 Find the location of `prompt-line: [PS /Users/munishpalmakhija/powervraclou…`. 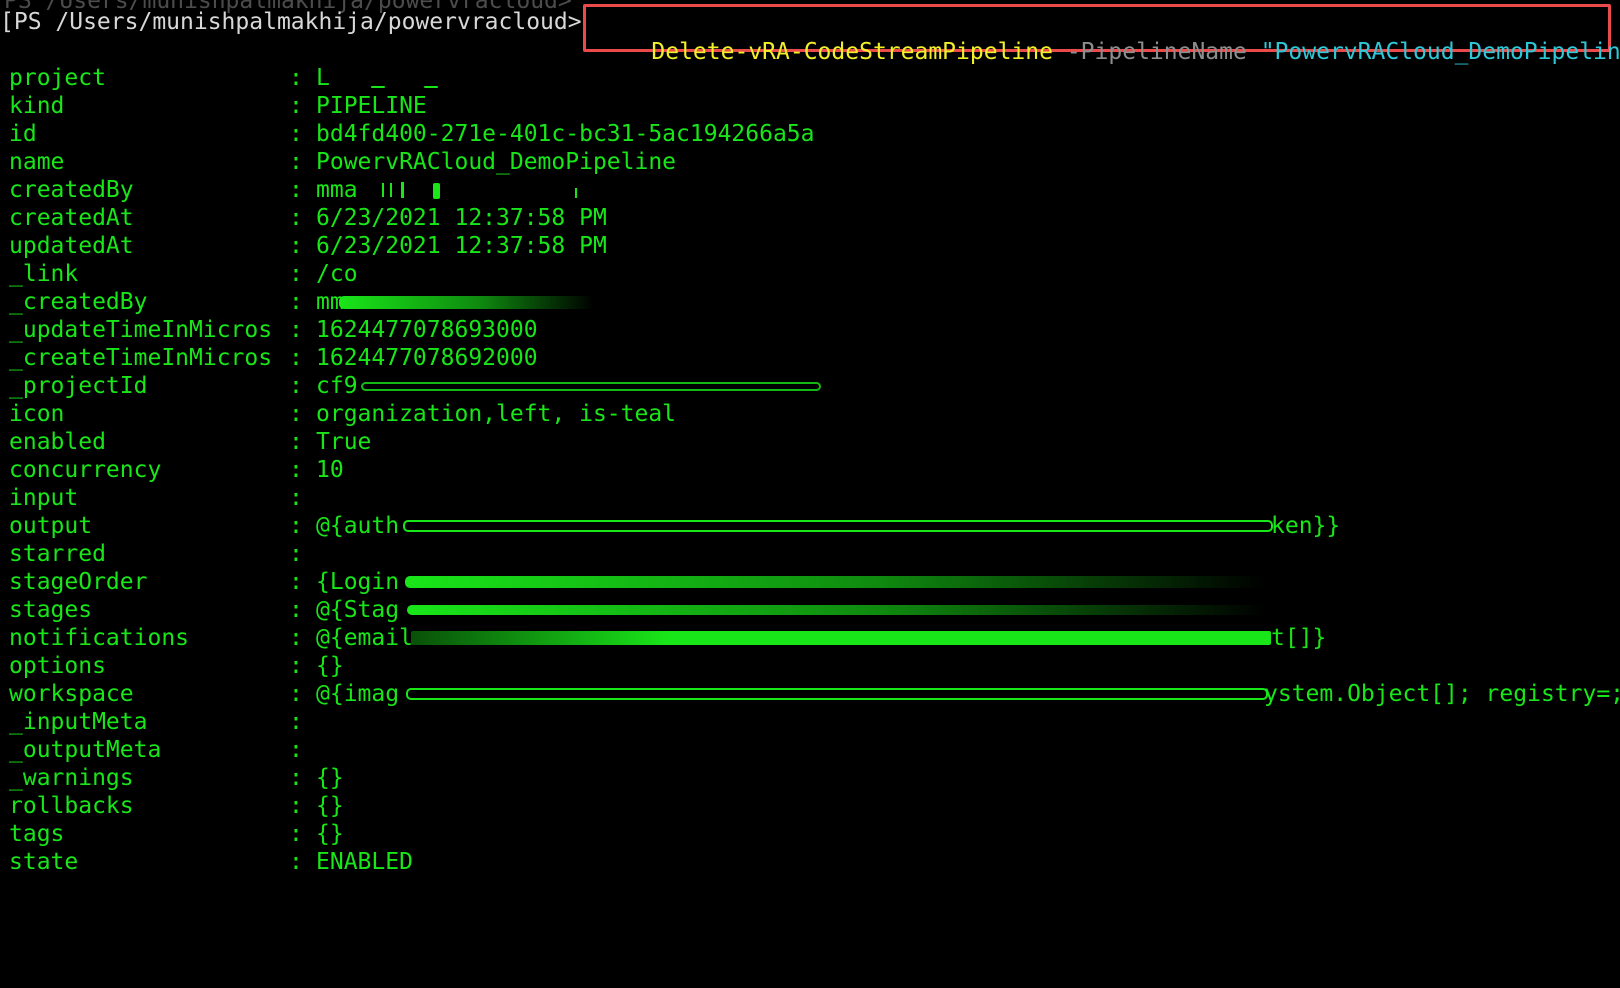

prompt-line: [PS /Users/munishpalmakhija/powervraclou… is located at coordinates (291, 22).